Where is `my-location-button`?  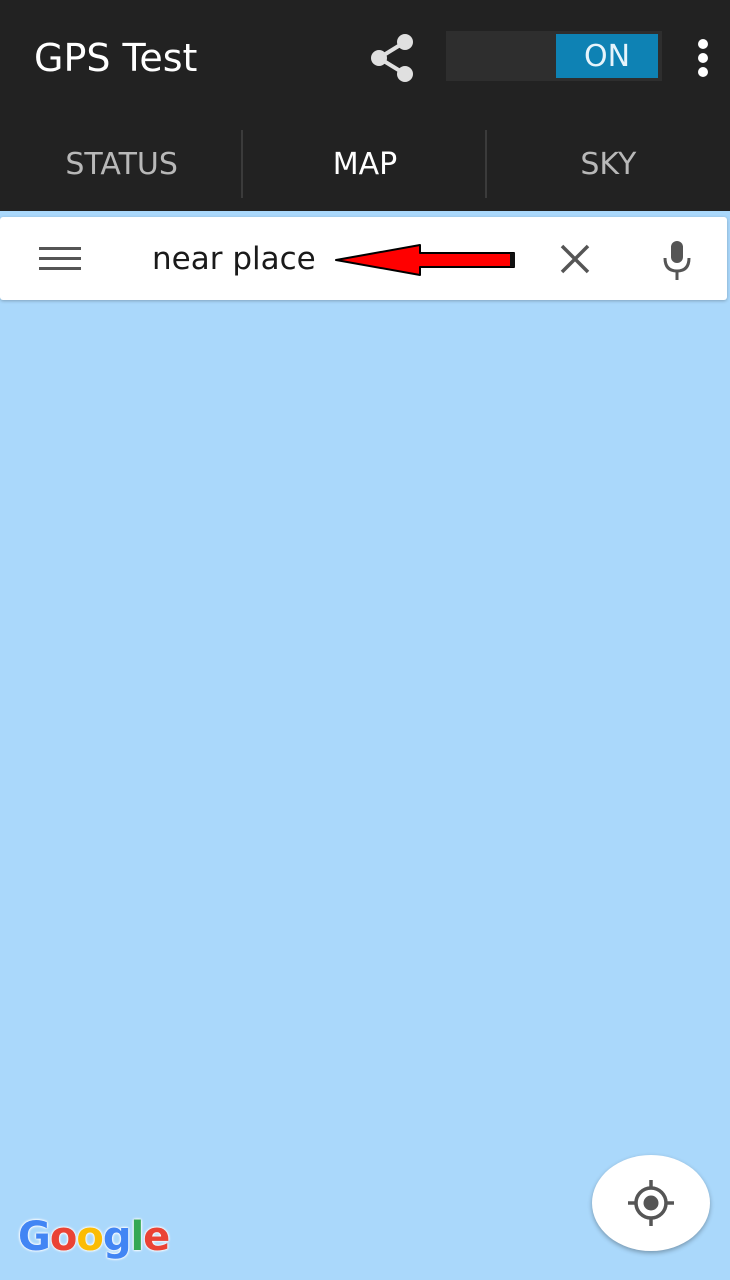
my-location-button is located at coordinates (651, 1203).